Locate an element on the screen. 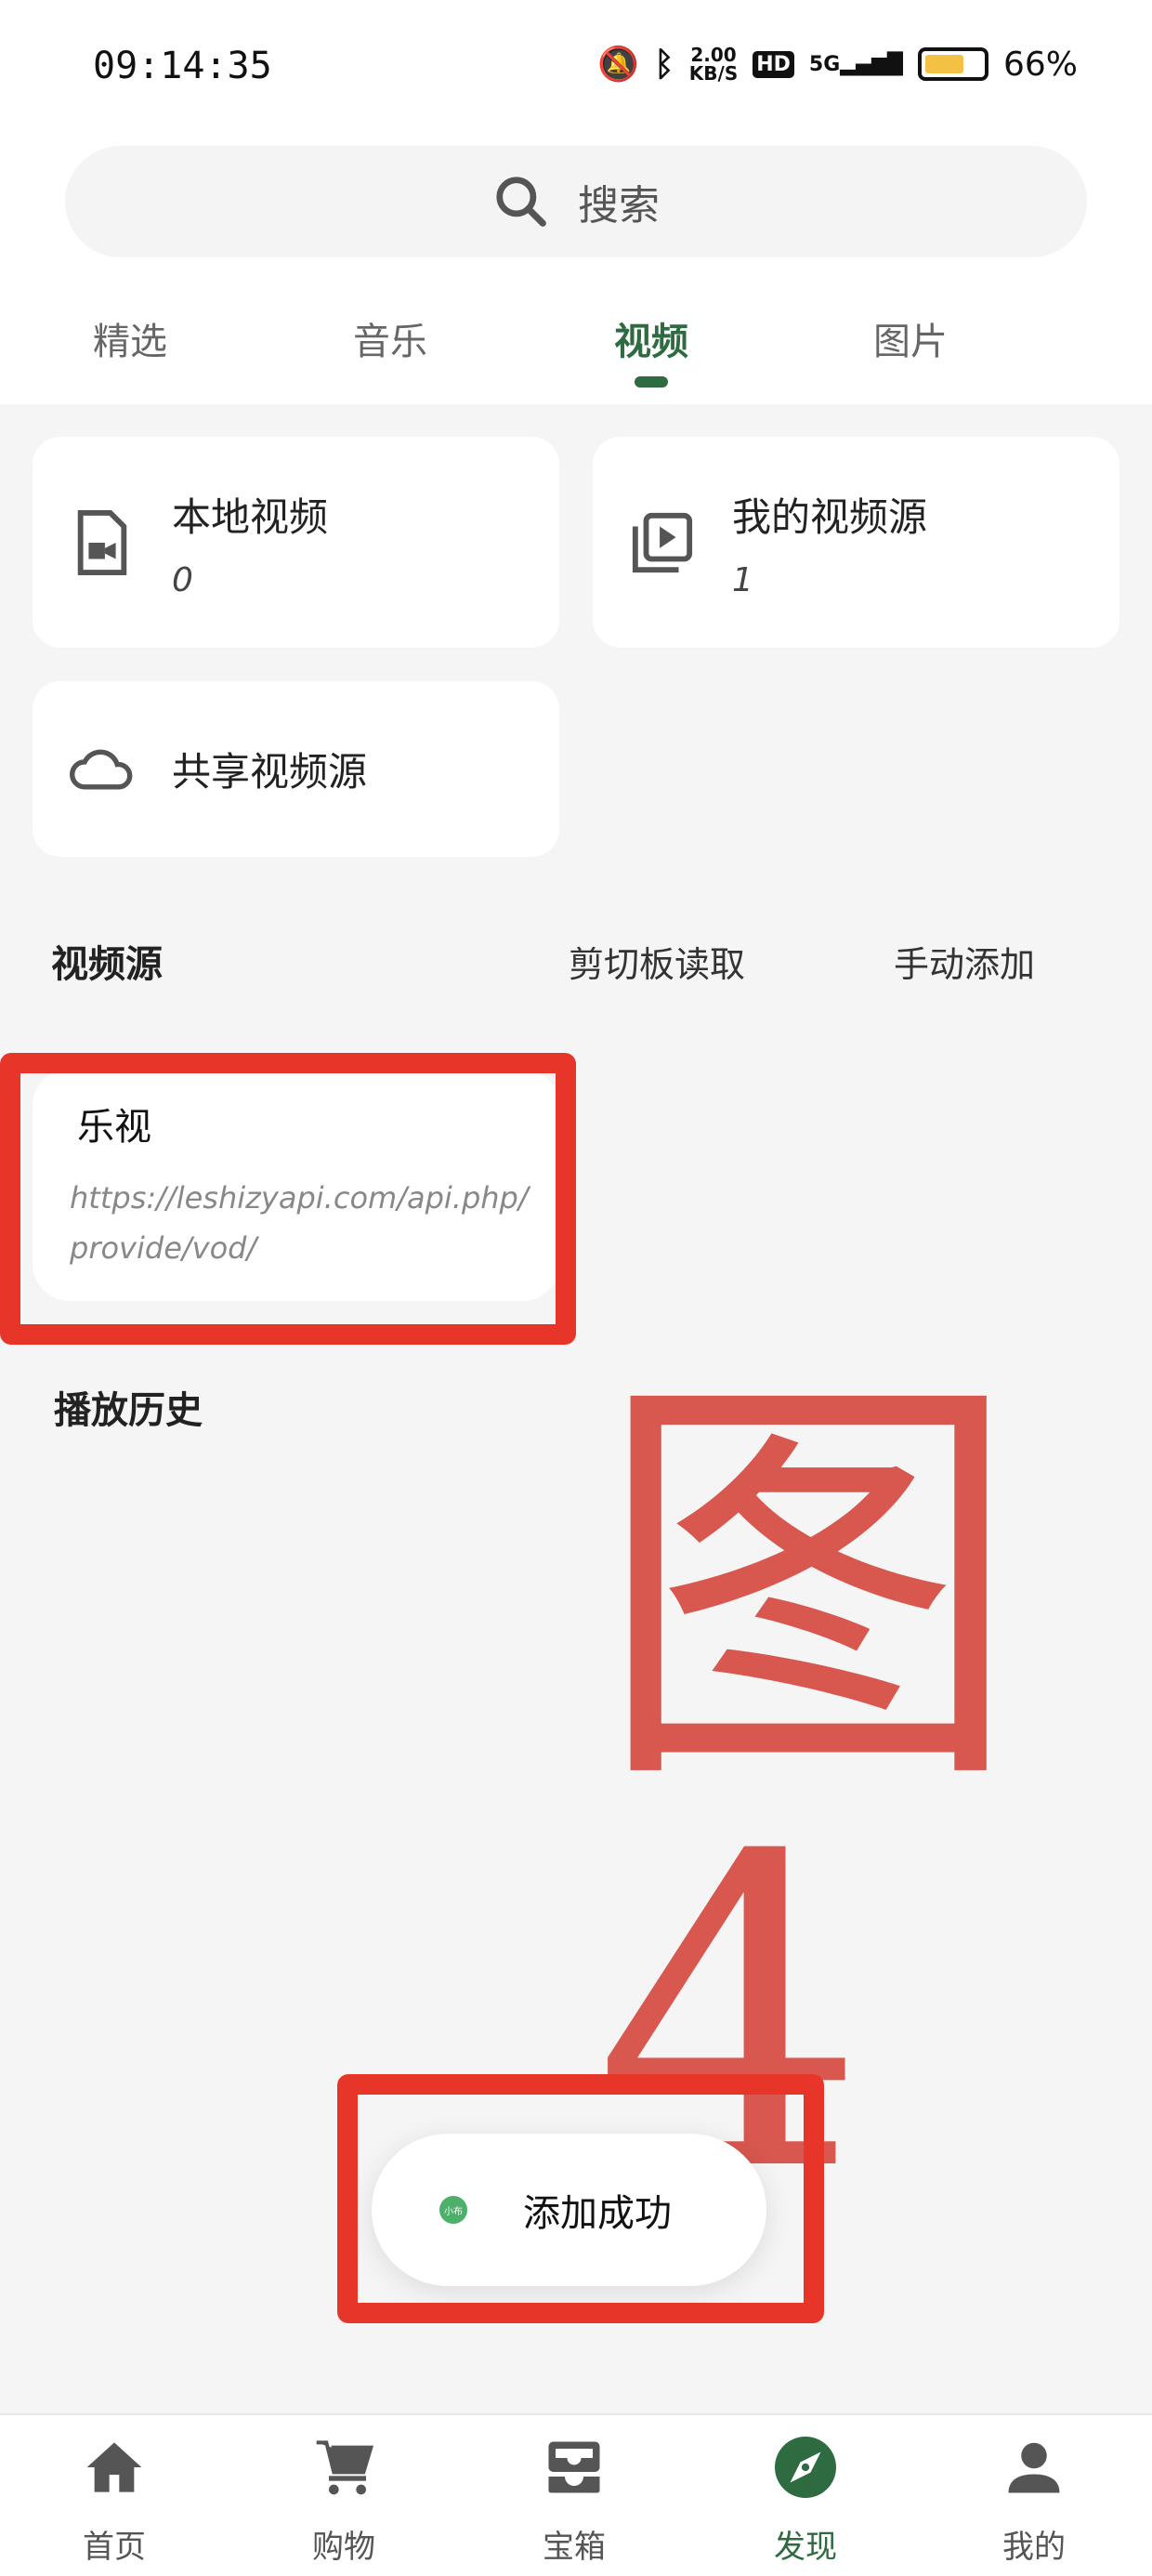  bottom-nav: 首页 购物 宝箱 发现 我的 is located at coordinates (576, 2494).